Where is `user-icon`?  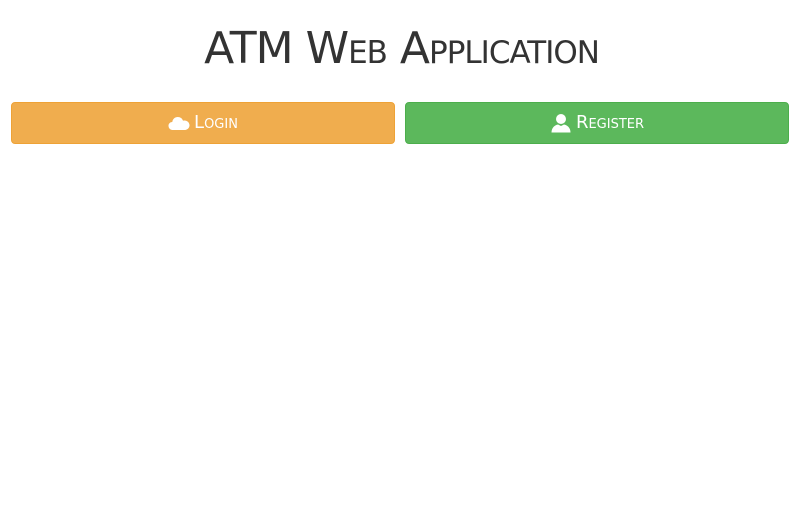 user-icon is located at coordinates (561, 123).